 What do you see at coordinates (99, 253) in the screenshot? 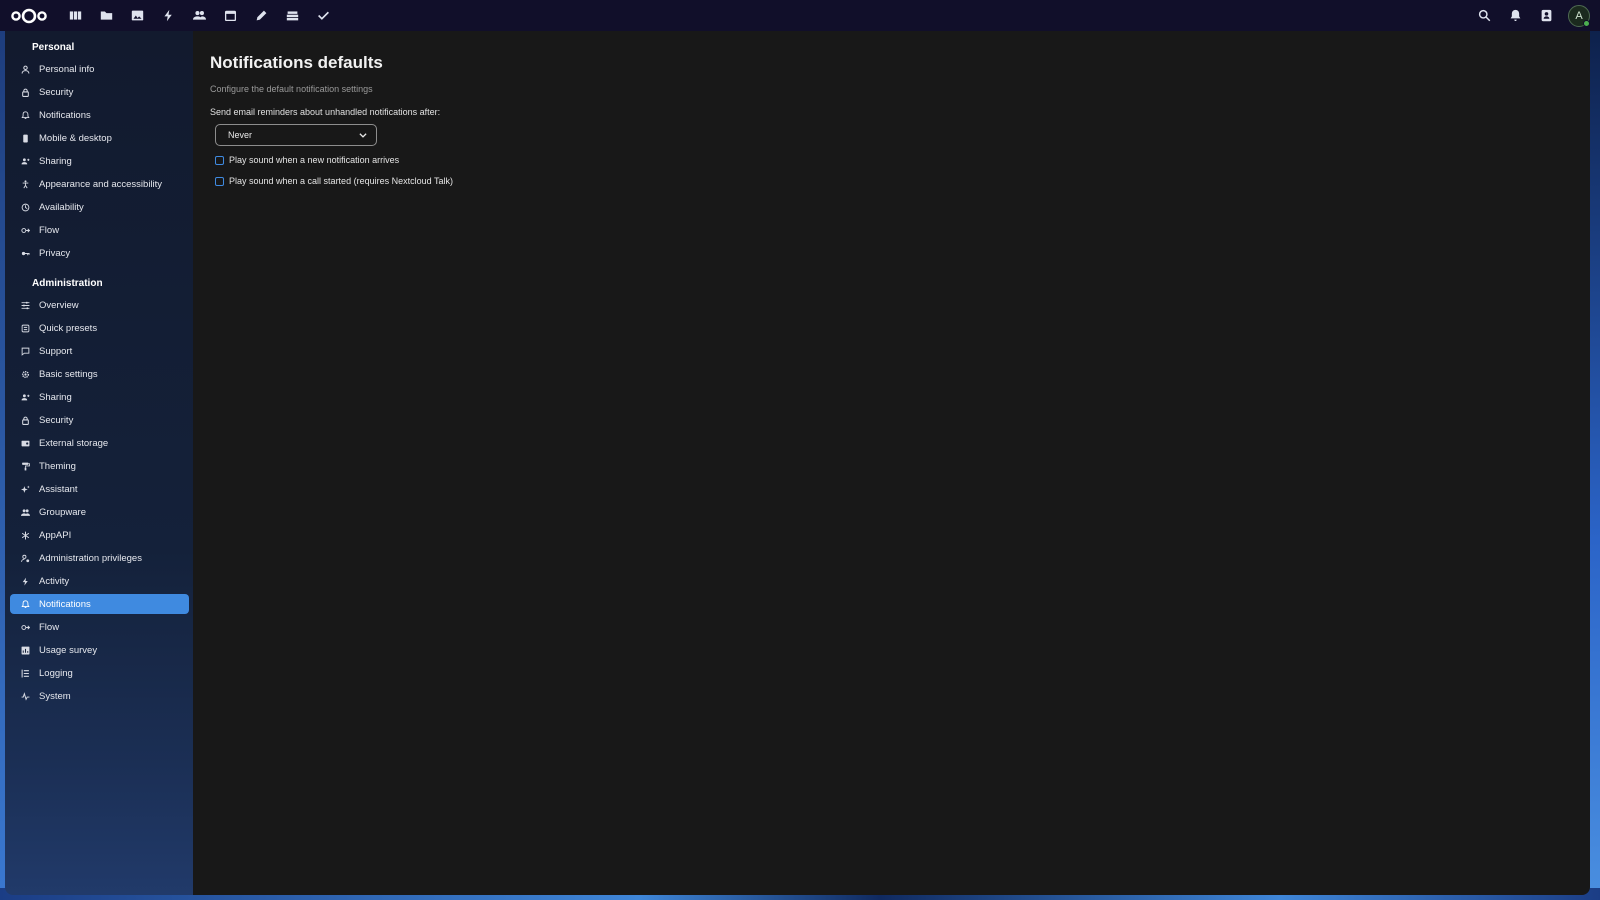
I see `sidebar-item-privacy: Privacy` at bounding box center [99, 253].